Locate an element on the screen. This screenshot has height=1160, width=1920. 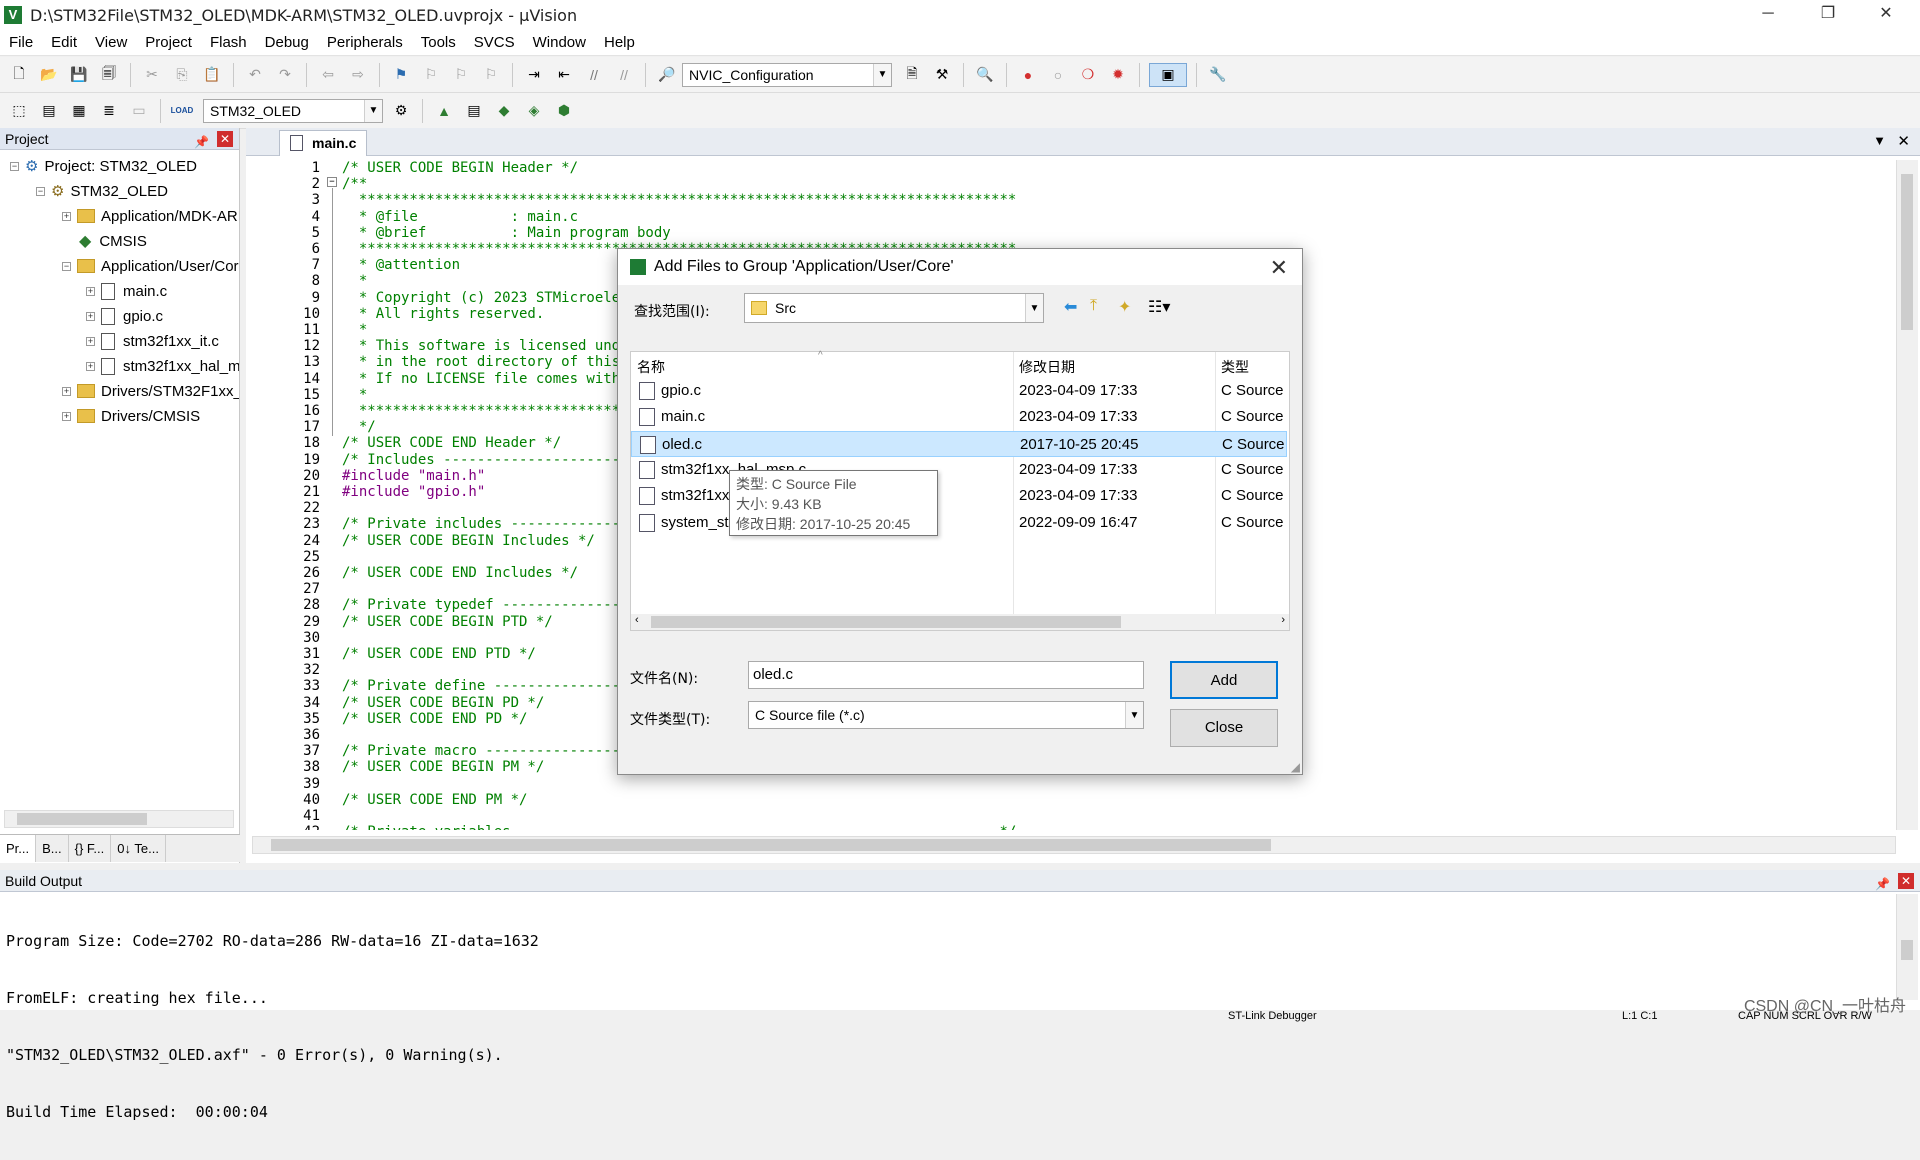
look-in-combo: Src ▼ is located at coordinates (894, 308).